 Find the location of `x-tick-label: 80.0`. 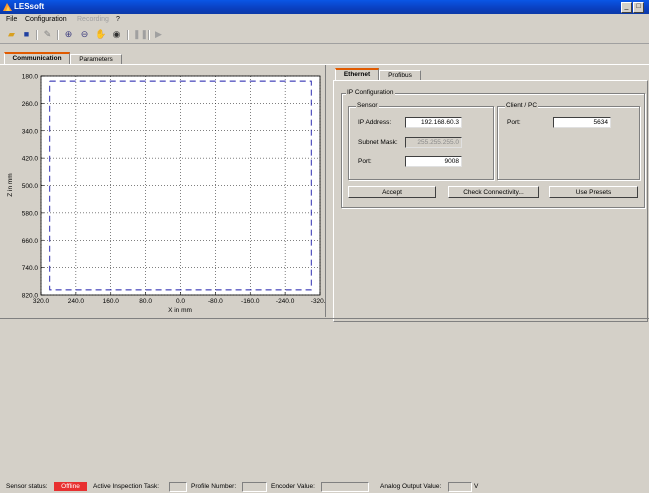

x-tick-label: 80.0 is located at coordinates (145, 301).